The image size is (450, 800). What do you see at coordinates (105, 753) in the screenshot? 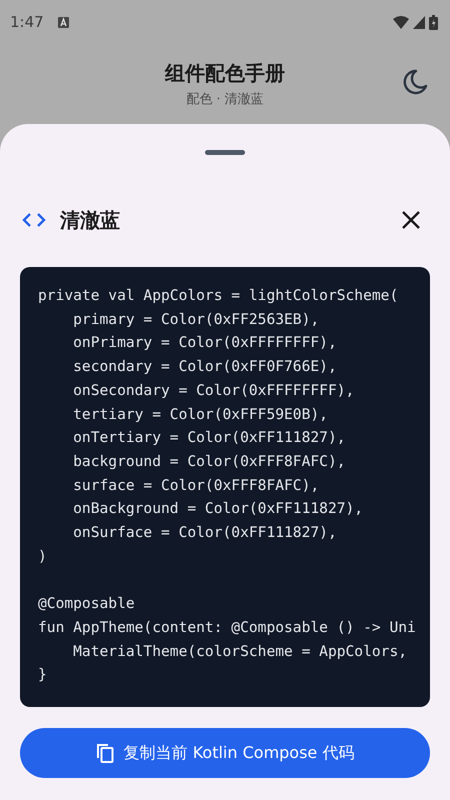
I see `copy-icon` at bounding box center [105, 753].